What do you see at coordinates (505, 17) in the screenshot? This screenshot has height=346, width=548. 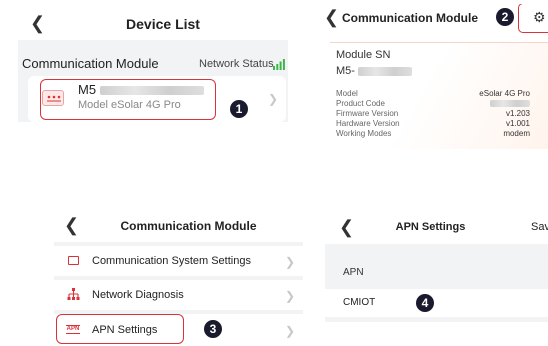 I see `step-badge-2: 2` at bounding box center [505, 17].